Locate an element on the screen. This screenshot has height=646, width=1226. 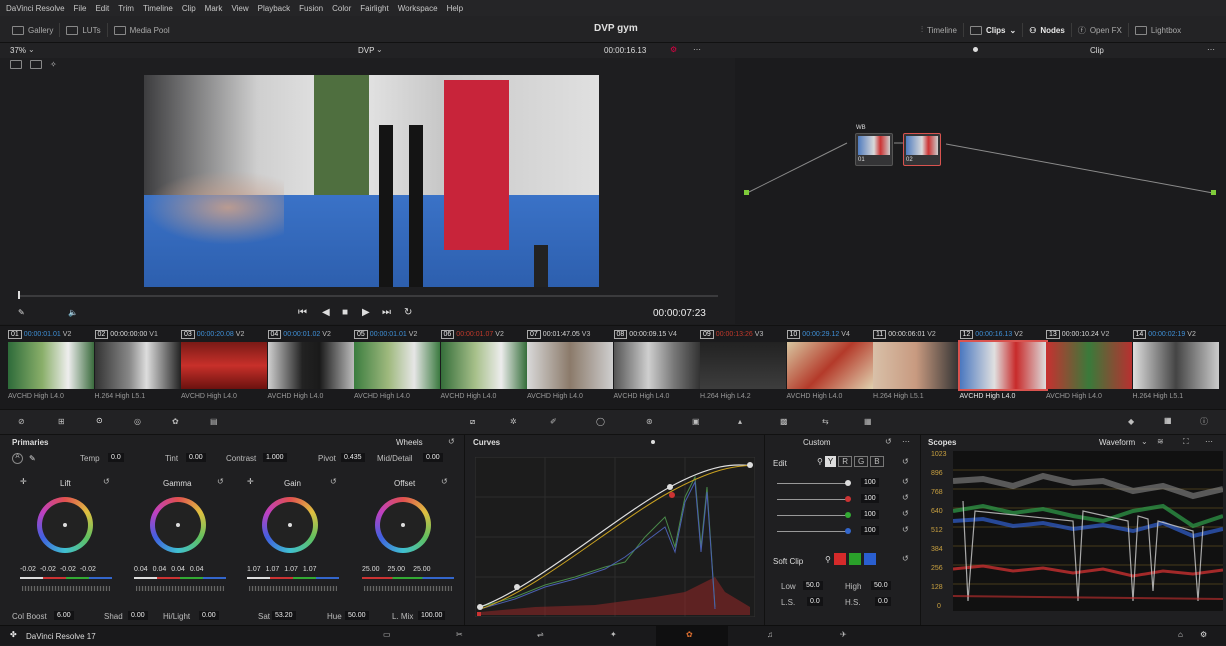
hs-field: 0.0 is located at coordinates (883, 601).